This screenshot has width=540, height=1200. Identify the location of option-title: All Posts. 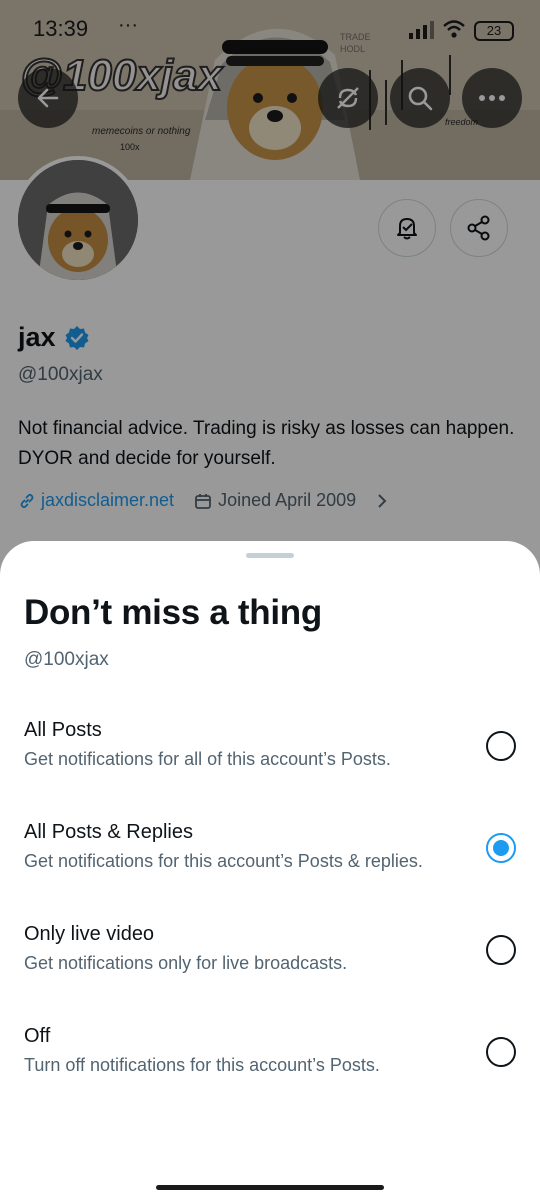
(63, 730).